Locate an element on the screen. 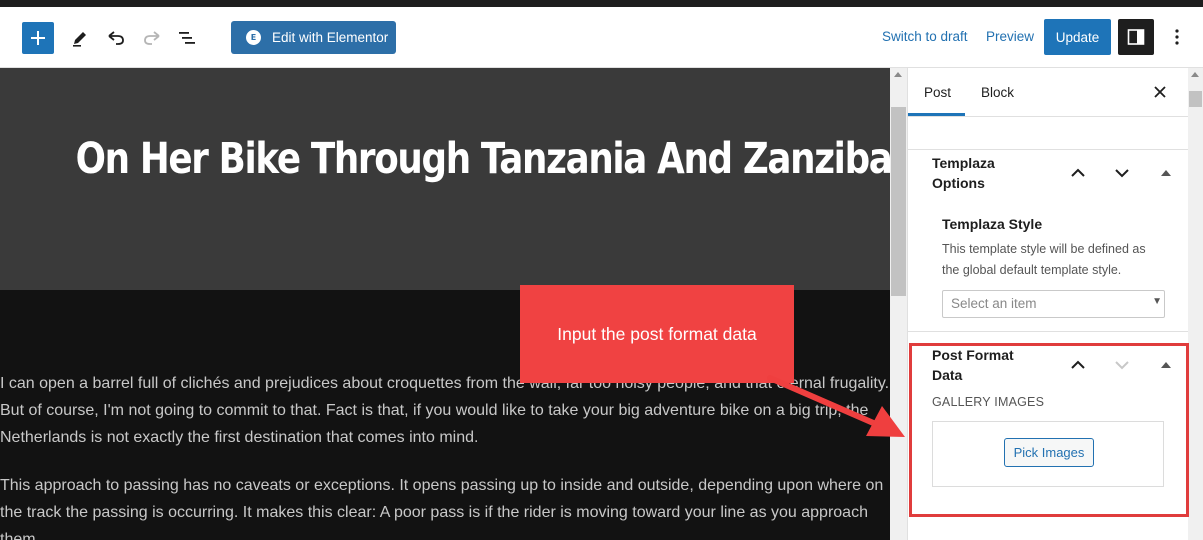 The height and width of the screenshot is (540, 1203). annotation-highlight-box is located at coordinates (1049, 430).